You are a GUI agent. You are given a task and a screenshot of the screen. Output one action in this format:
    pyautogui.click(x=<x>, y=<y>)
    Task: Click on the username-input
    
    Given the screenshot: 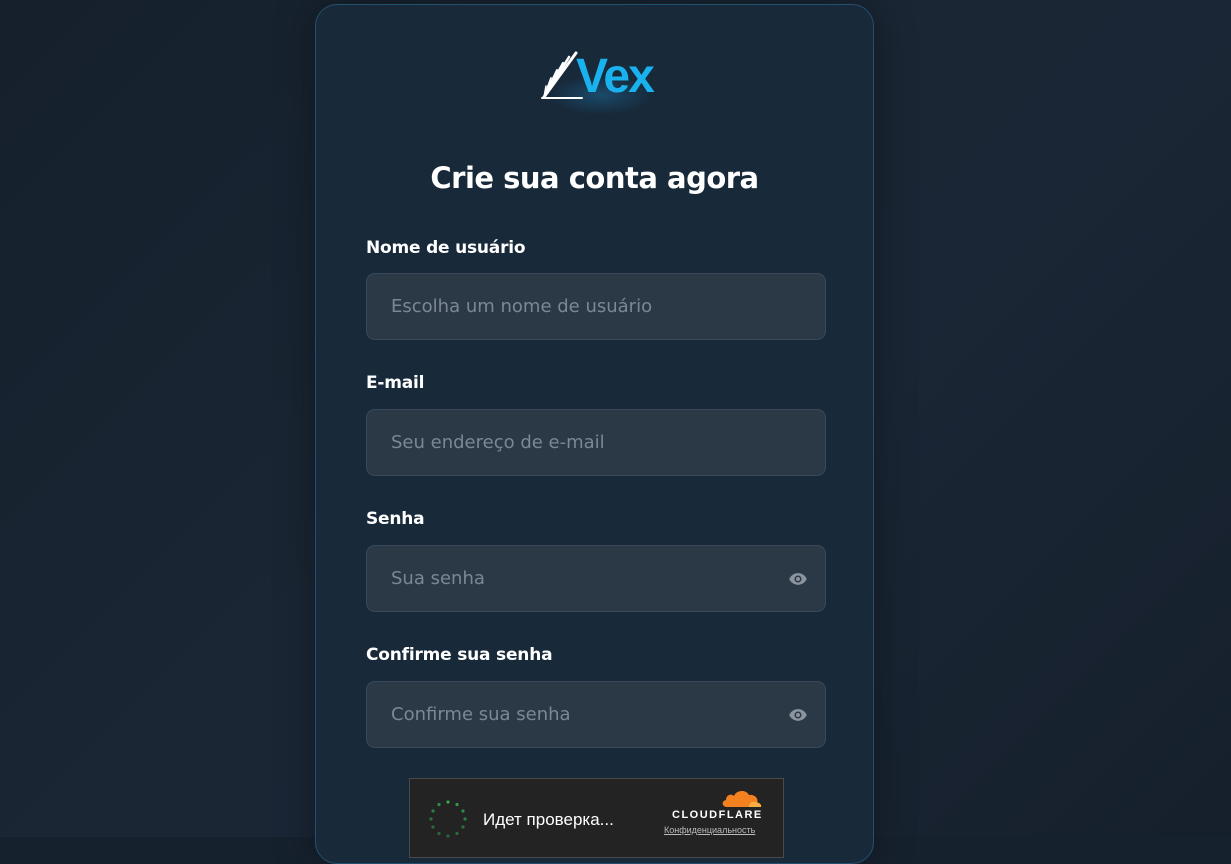 What is the action you would take?
    pyautogui.click(x=596, y=306)
    